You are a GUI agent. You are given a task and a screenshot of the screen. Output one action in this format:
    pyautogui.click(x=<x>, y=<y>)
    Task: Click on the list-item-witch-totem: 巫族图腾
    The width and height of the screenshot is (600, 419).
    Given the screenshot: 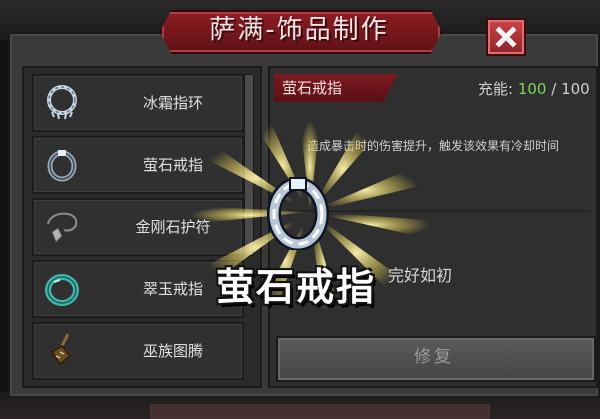 What is the action you would take?
    pyautogui.click(x=138, y=351)
    